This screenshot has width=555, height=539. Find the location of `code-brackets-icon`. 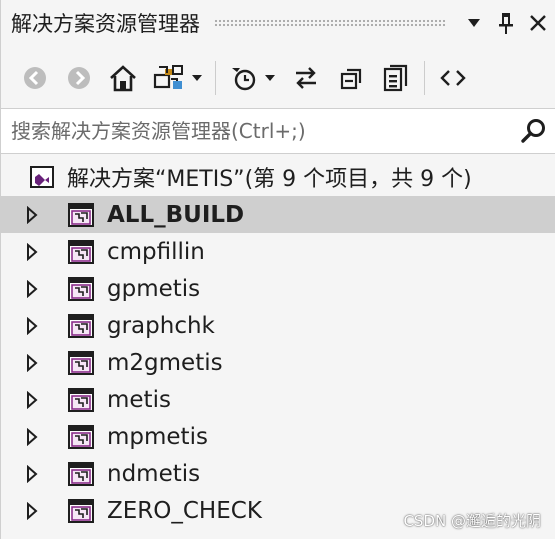

code-brackets-icon is located at coordinates (453, 78).